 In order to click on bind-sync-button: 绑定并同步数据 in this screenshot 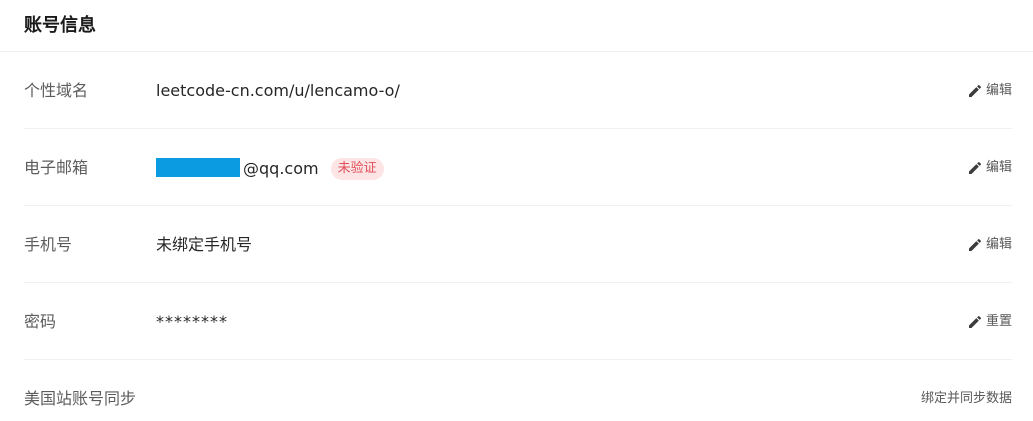, I will do `click(966, 399)`.